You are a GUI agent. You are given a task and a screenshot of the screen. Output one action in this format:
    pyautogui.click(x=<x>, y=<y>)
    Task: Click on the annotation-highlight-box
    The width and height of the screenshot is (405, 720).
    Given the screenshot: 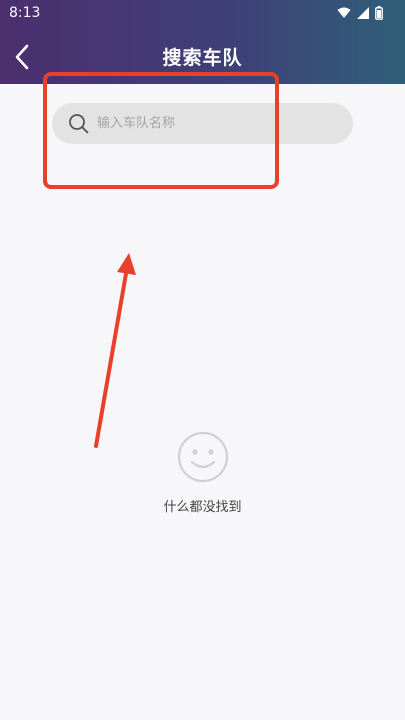 What is the action you would take?
    pyautogui.click(x=161, y=130)
    